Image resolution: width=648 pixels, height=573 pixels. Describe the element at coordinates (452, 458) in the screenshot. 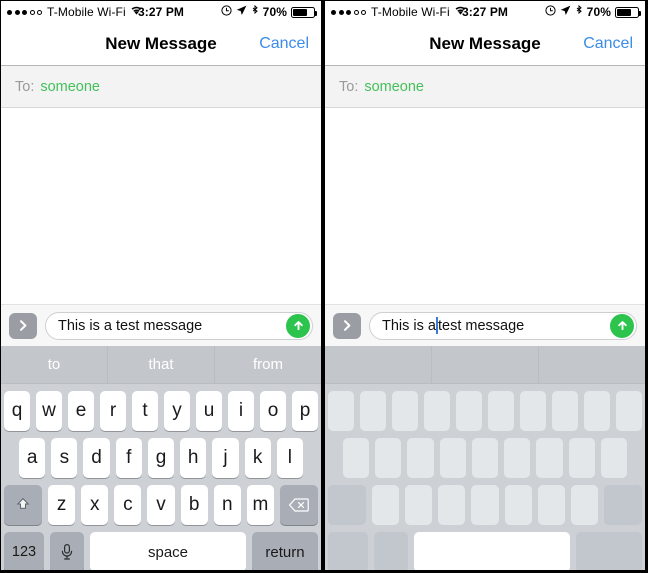

I see `key-f` at that location.